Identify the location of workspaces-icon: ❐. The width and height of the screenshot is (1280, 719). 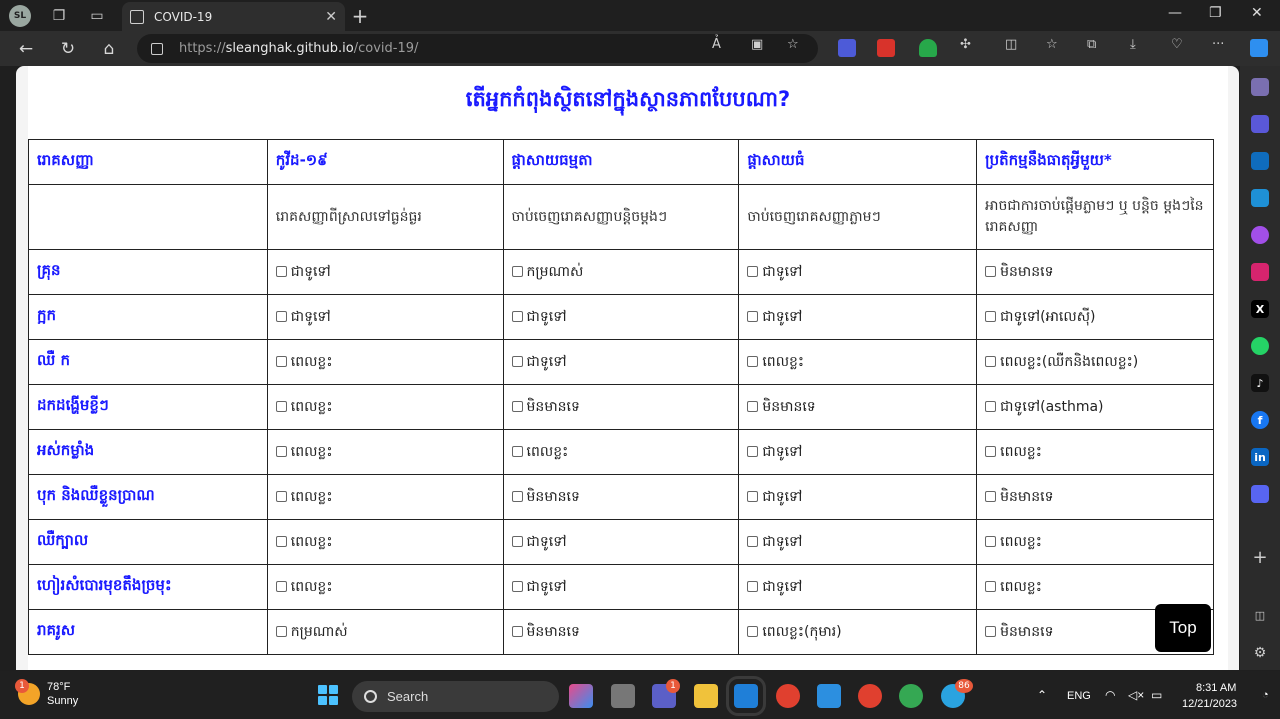
(59, 16).